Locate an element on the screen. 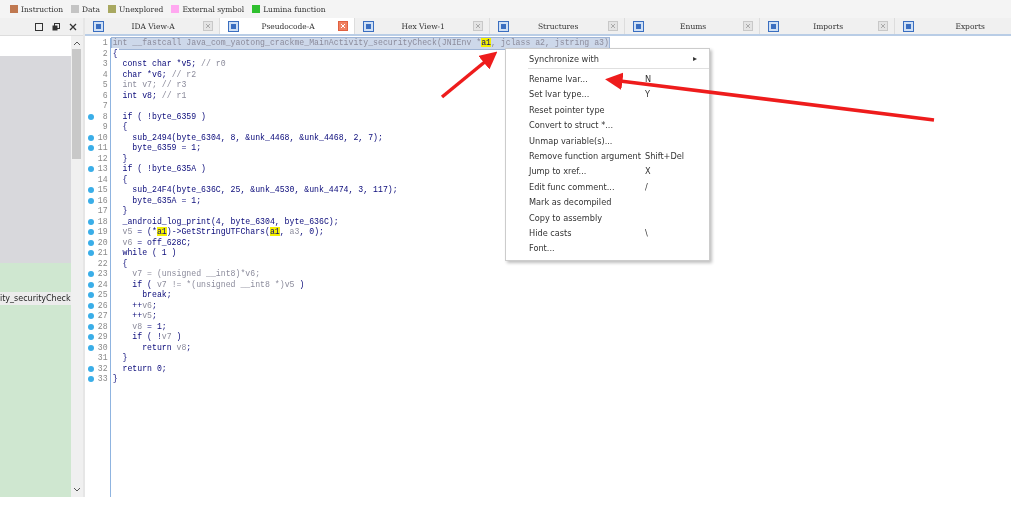  scroll-up-icon is located at coordinates (76, 43).